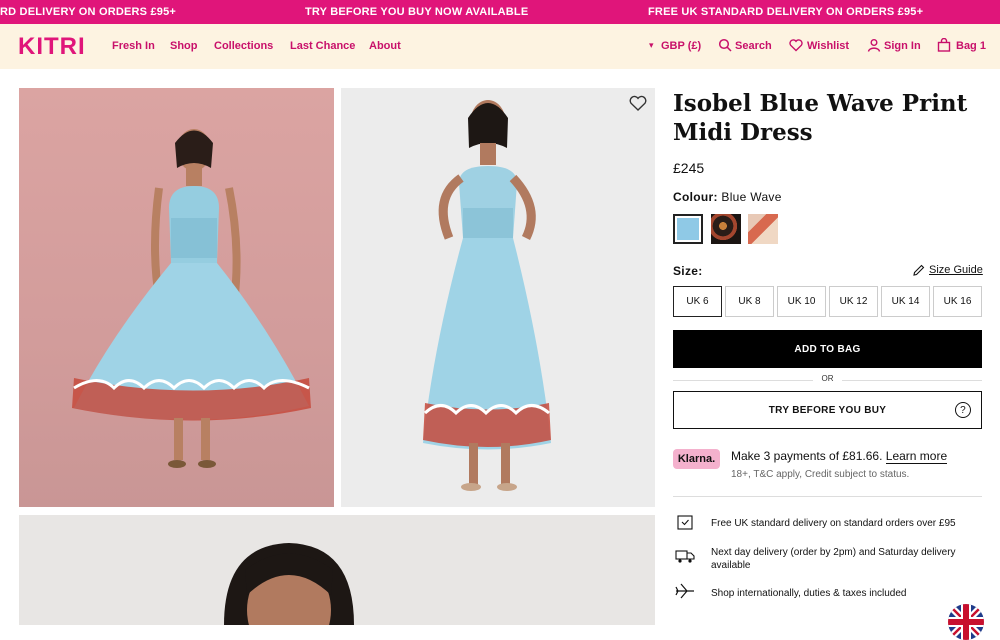  I want to click on or-divider: OR, so click(827, 380).